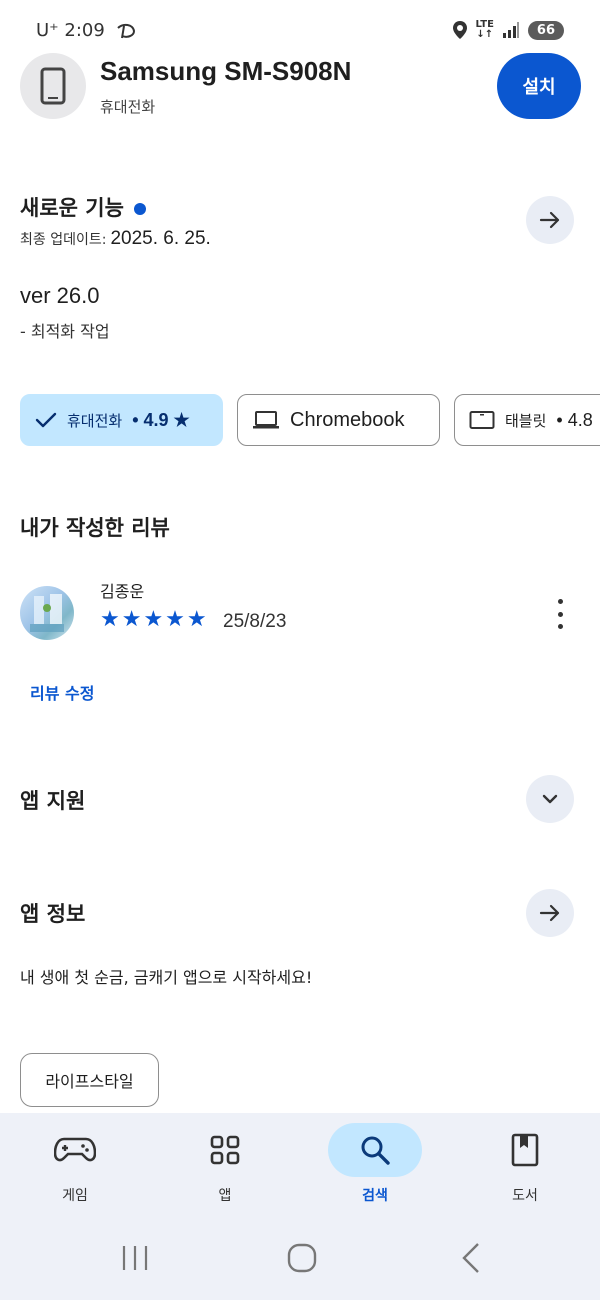 This screenshot has width=600, height=1300. I want to click on chip-phone: 휴대전화 • 4.9 ★, so click(121, 420).